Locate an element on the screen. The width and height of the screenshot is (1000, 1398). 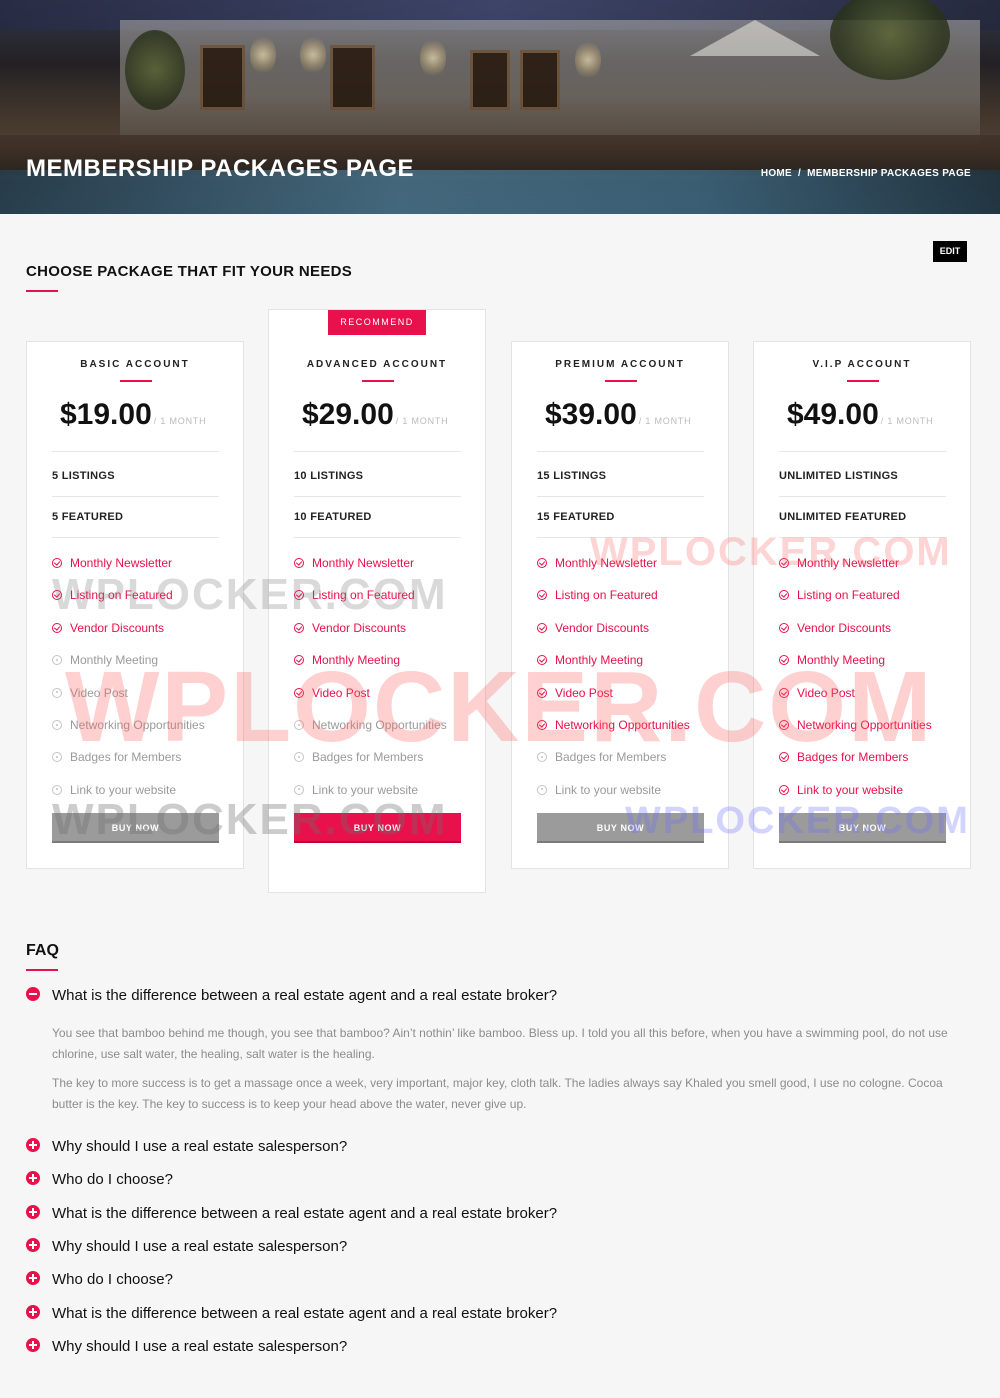
edit-button: EDIT is located at coordinates (950, 251).